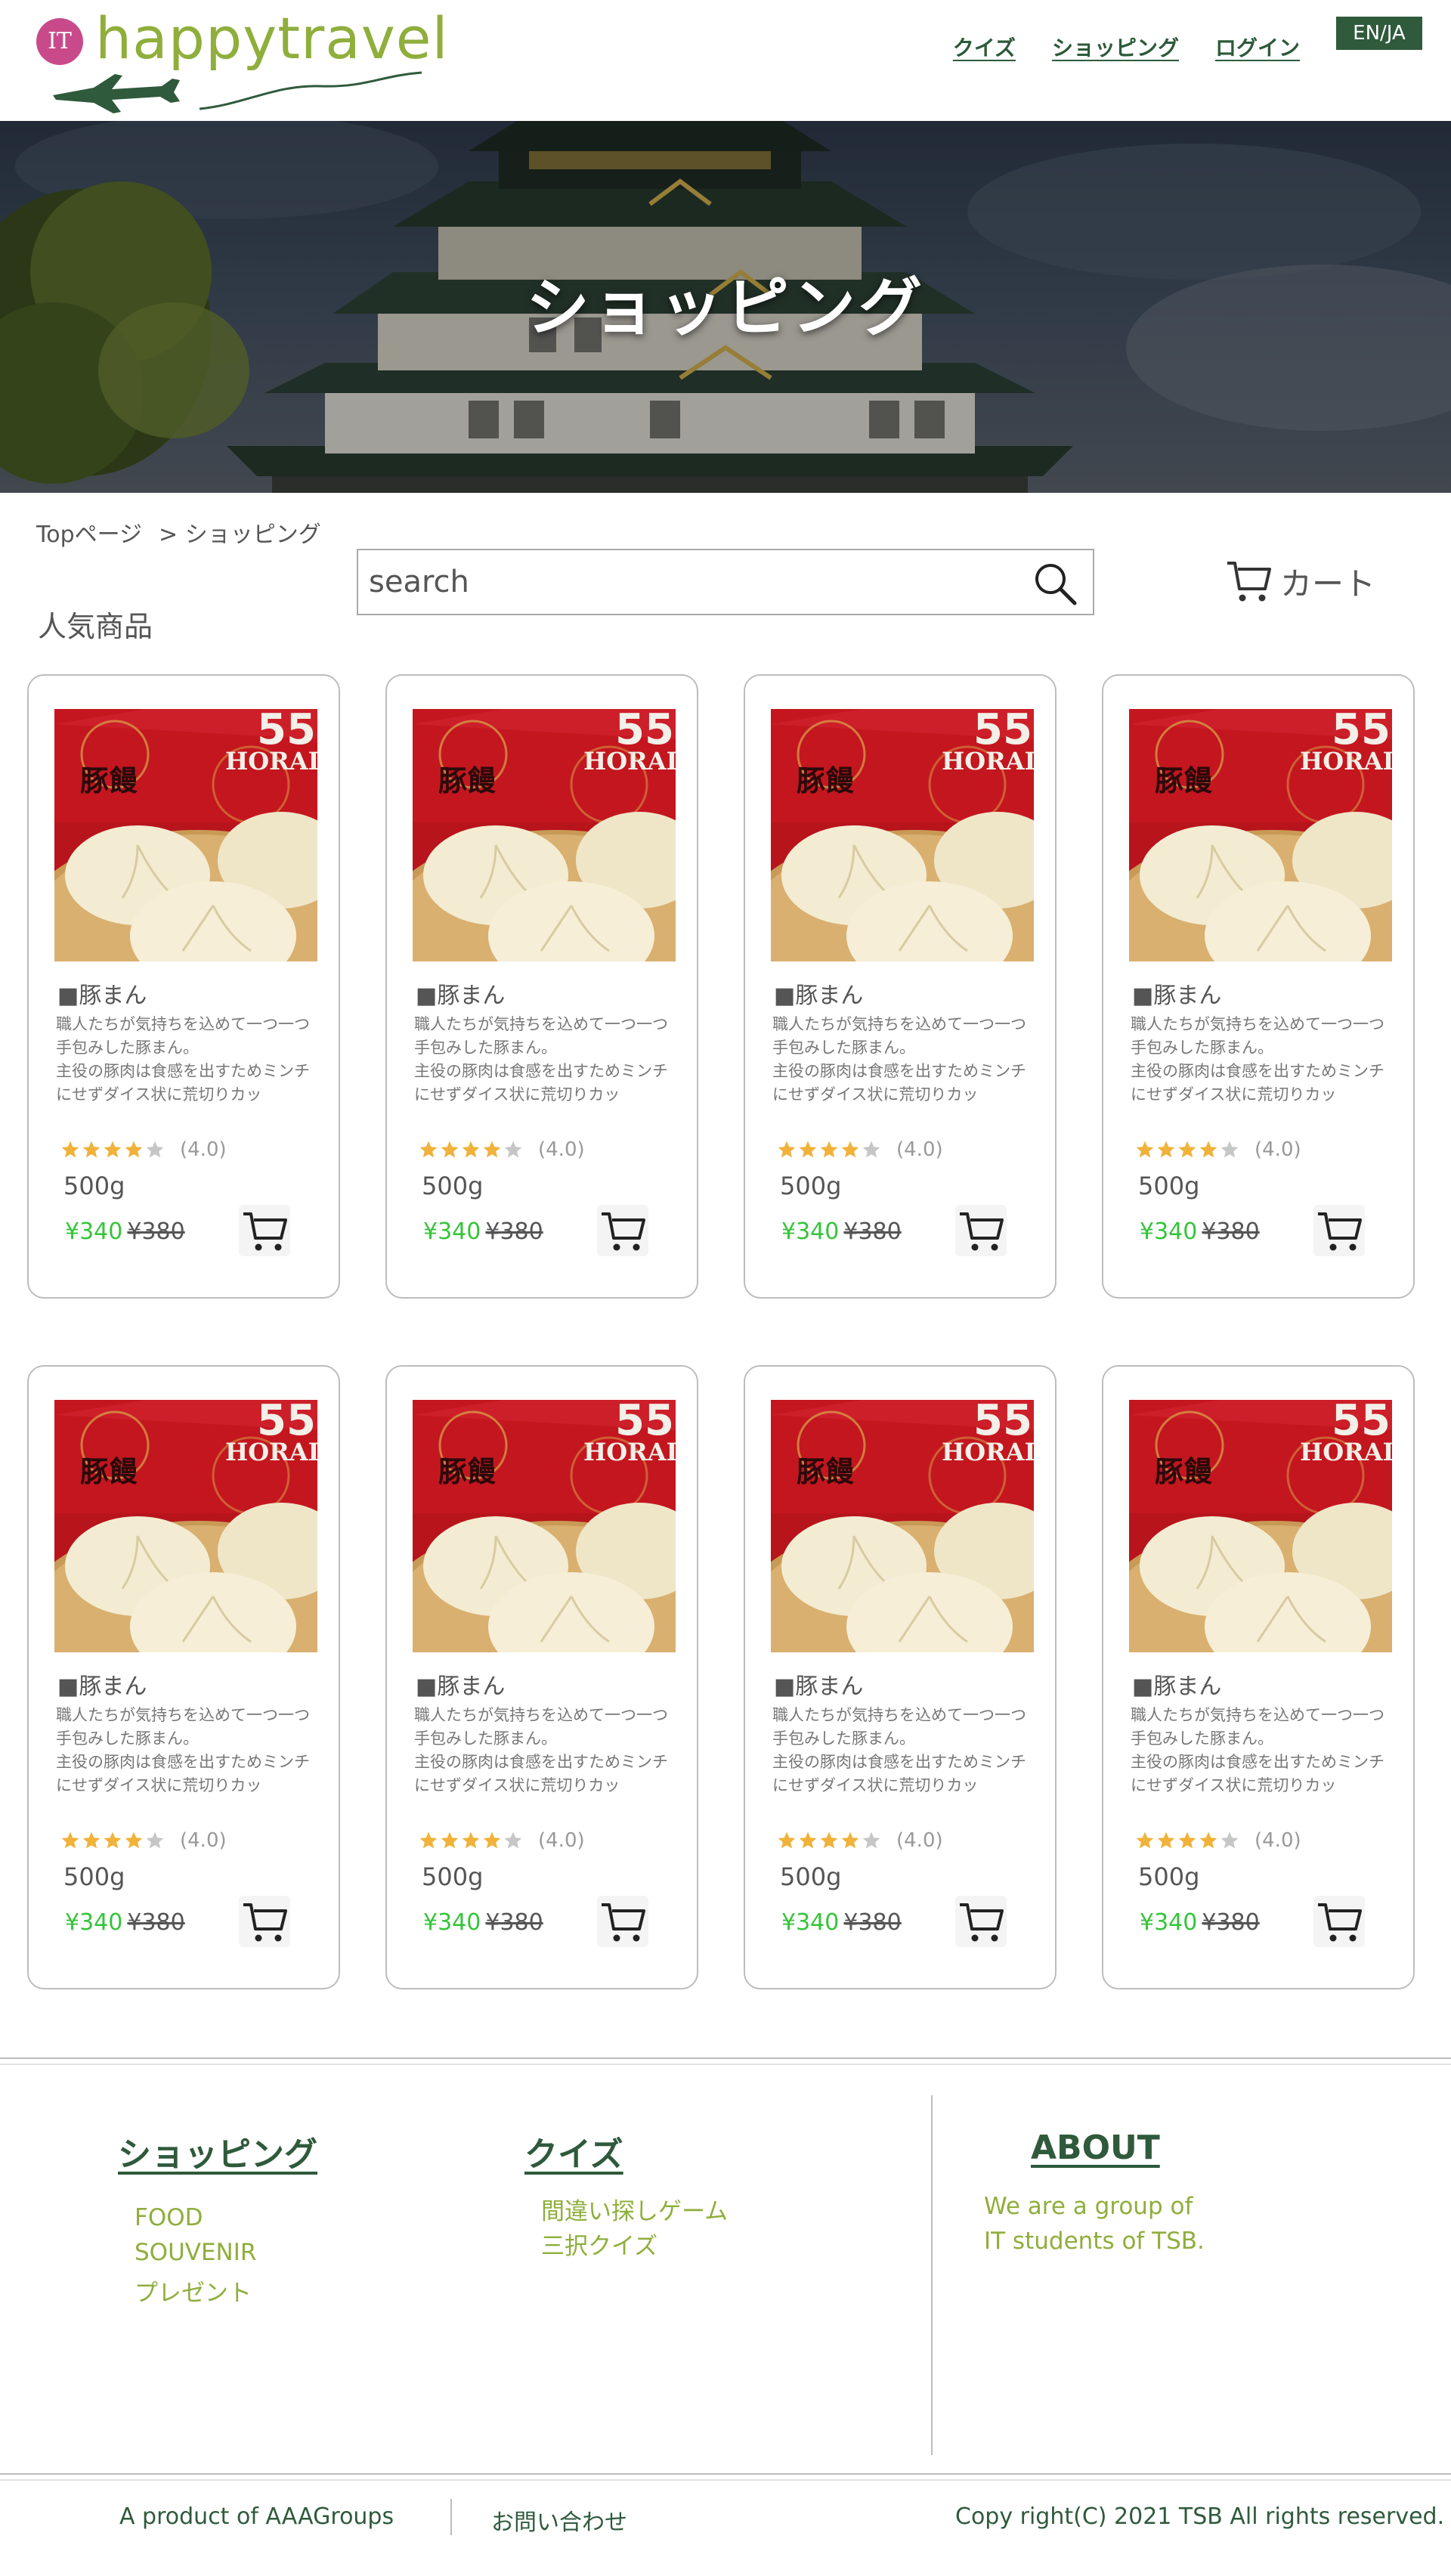  What do you see at coordinates (1055, 583) in the screenshot?
I see `search-icon` at bounding box center [1055, 583].